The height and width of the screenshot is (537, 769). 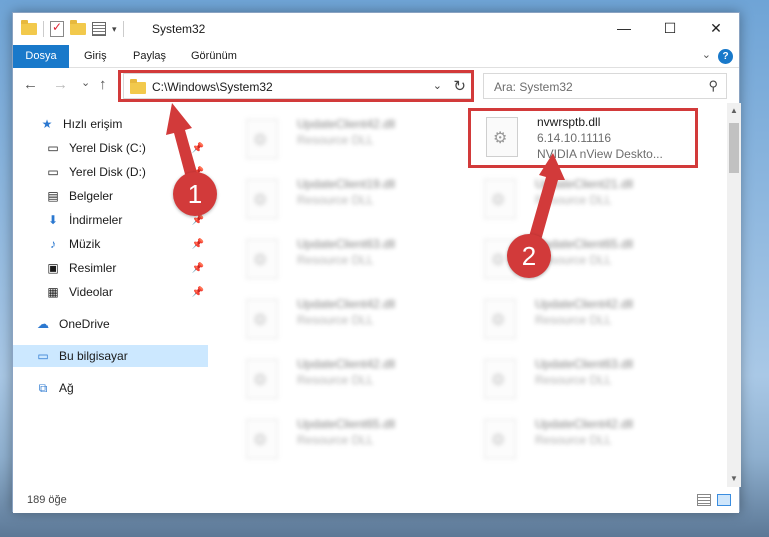 I want to click on step-badge-1: 1, so click(x=195, y=194).